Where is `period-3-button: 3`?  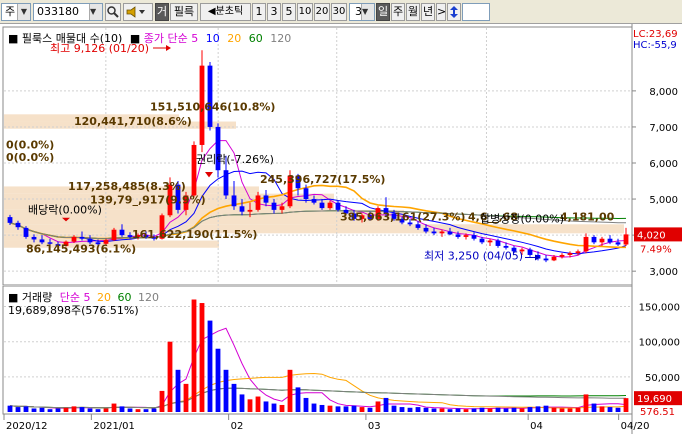
period-3-button: 3 is located at coordinates (274, 12).